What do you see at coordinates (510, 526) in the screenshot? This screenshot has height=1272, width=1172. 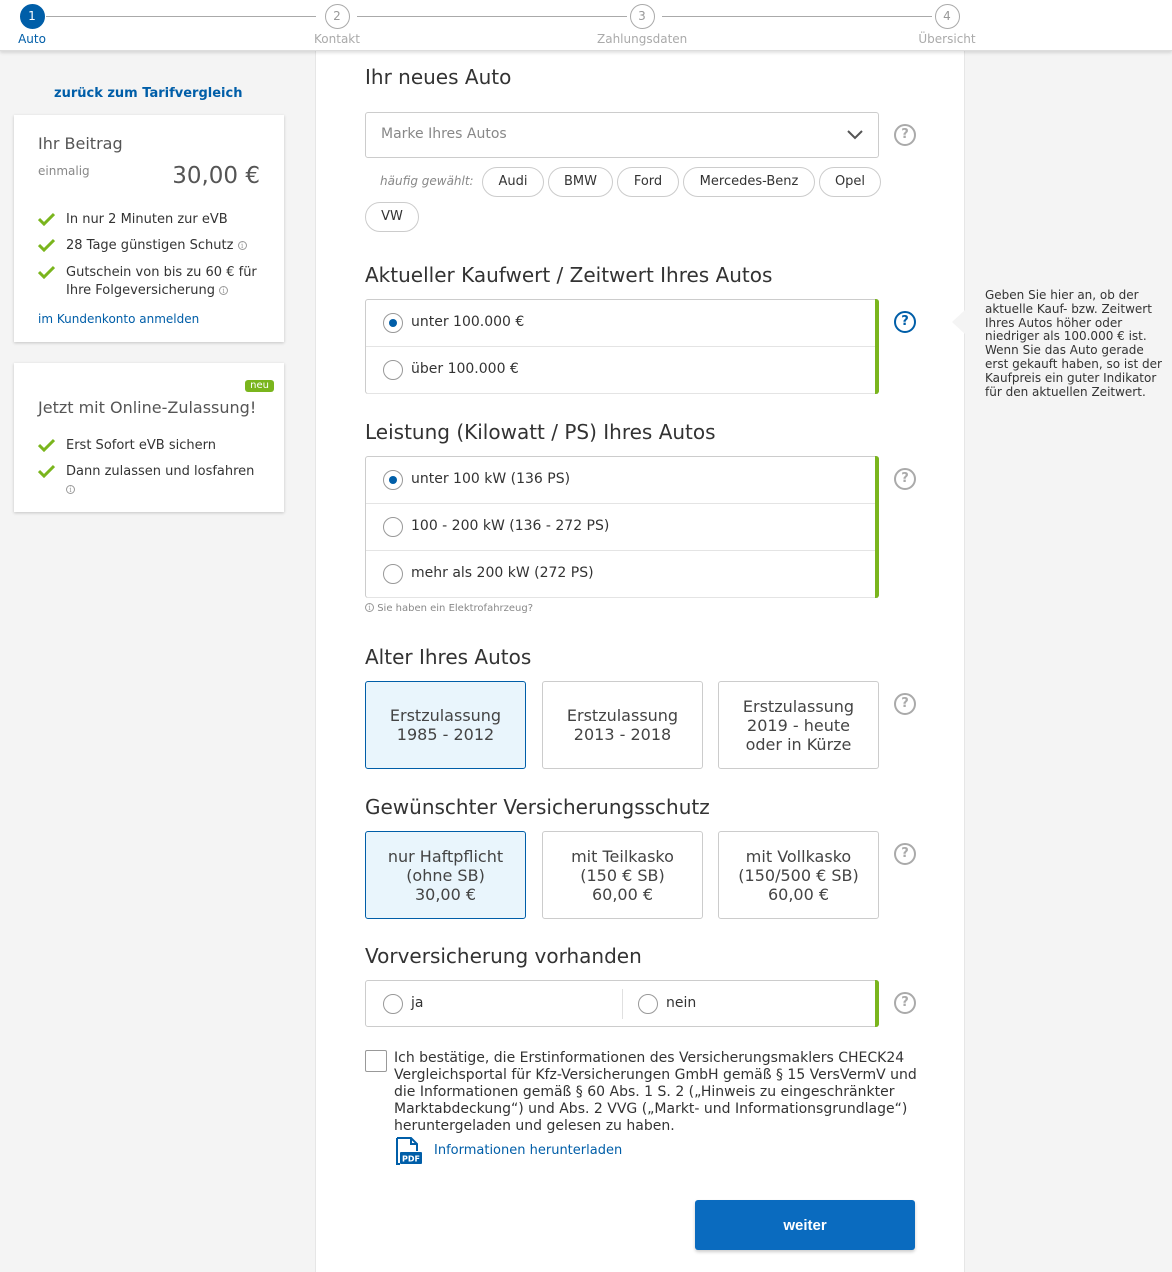 I see `radio-label: 100 - 200 kW (136 - 272 PS)` at bounding box center [510, 526].